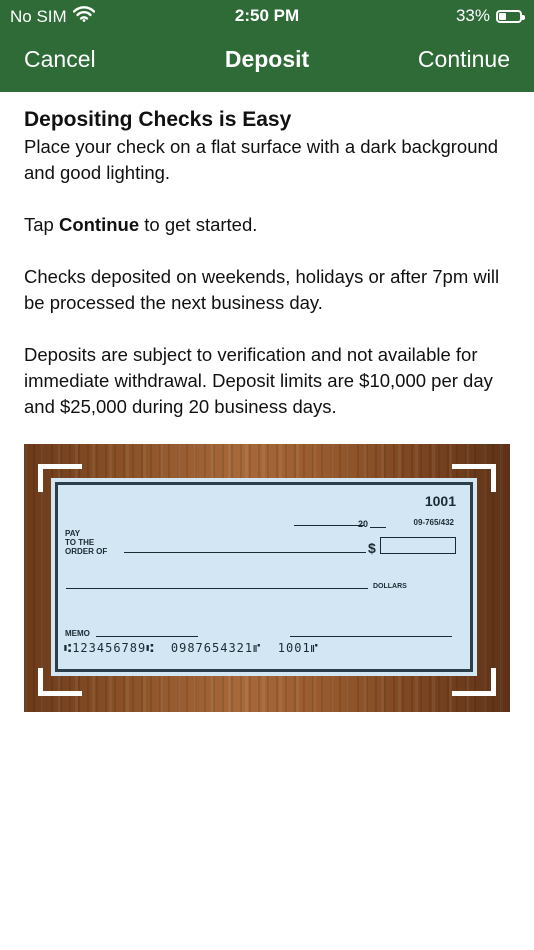 This screenshot has width=534, height=950. What do you see at coordinates (472, 15) in the screenshot?
I see `battery-percent: 33%` at bounding box center [472, 15].